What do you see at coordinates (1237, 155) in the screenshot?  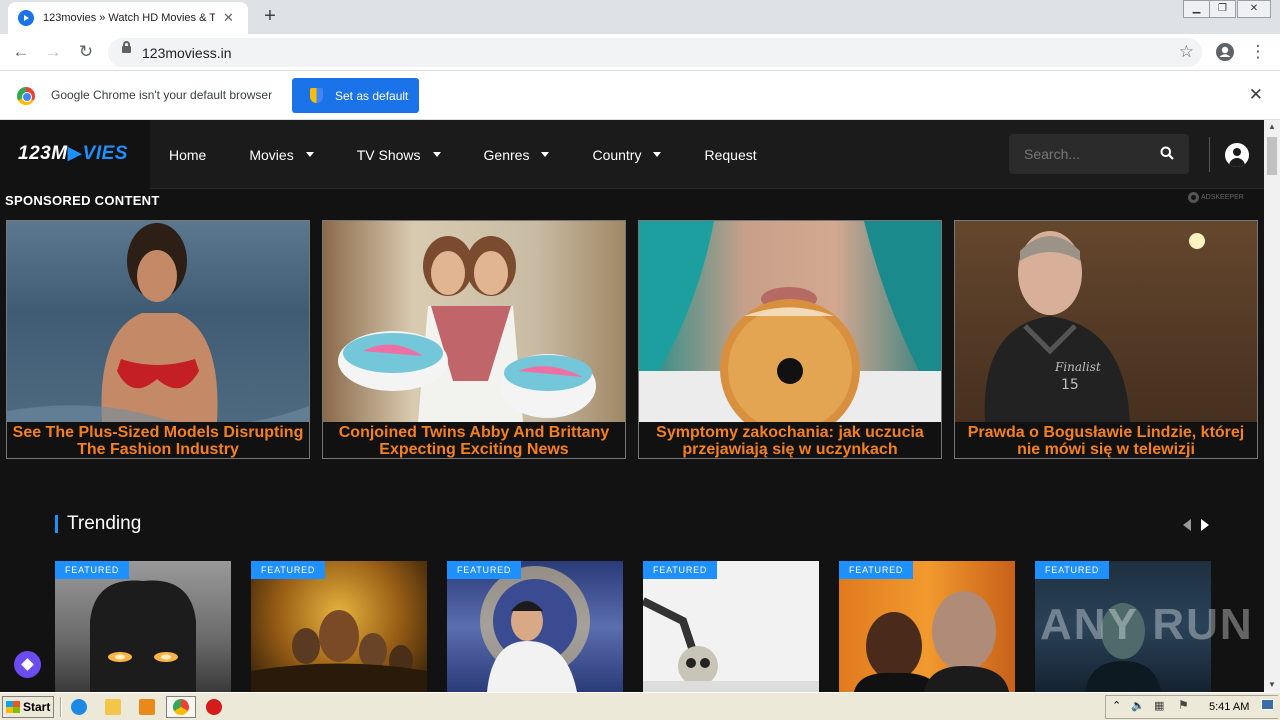 I see `user-account-icon` at bounding box center [1237, 155].